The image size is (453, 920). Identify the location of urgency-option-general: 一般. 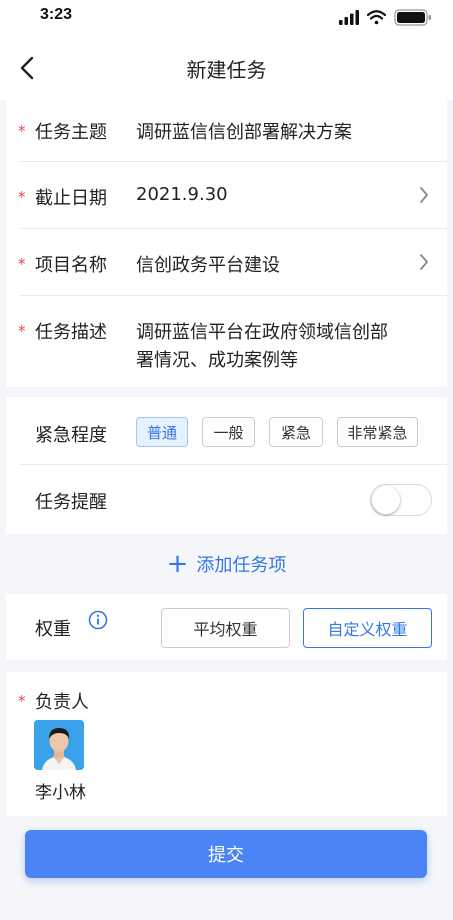
(228, 432).